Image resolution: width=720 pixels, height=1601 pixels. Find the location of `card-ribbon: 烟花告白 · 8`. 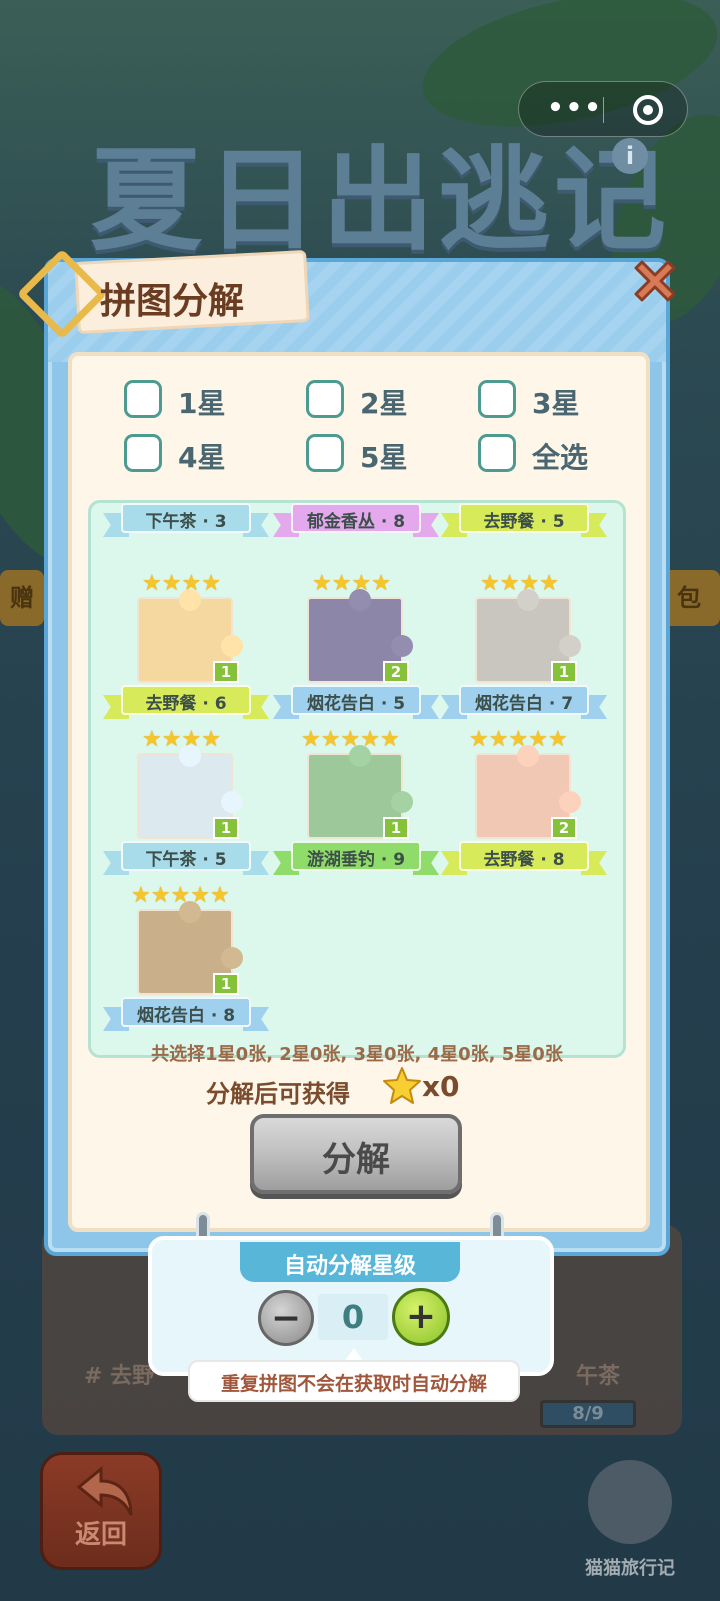

card-ribbon: 烟花告白 · 8 is located at coordinates (186, 1012).